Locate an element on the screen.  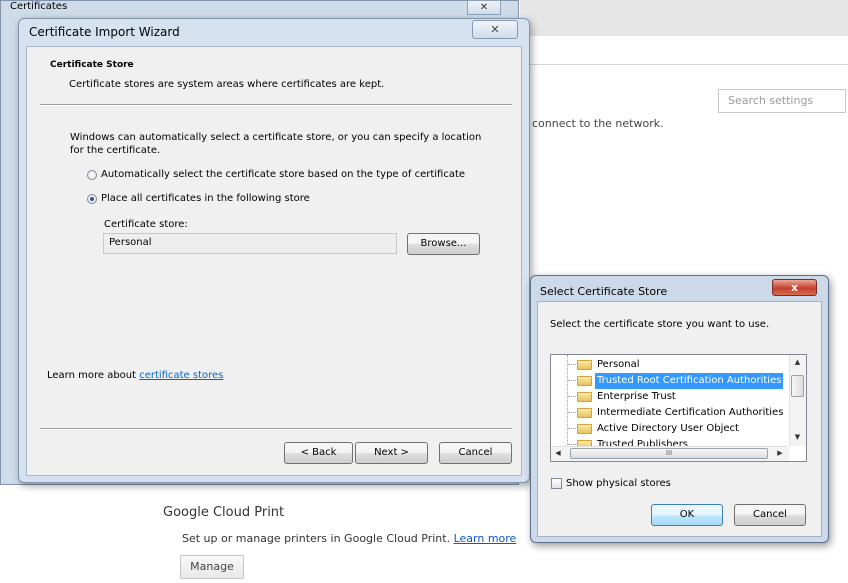
wizard-cancel-button: Cancel is located at coordinates (475, 453).